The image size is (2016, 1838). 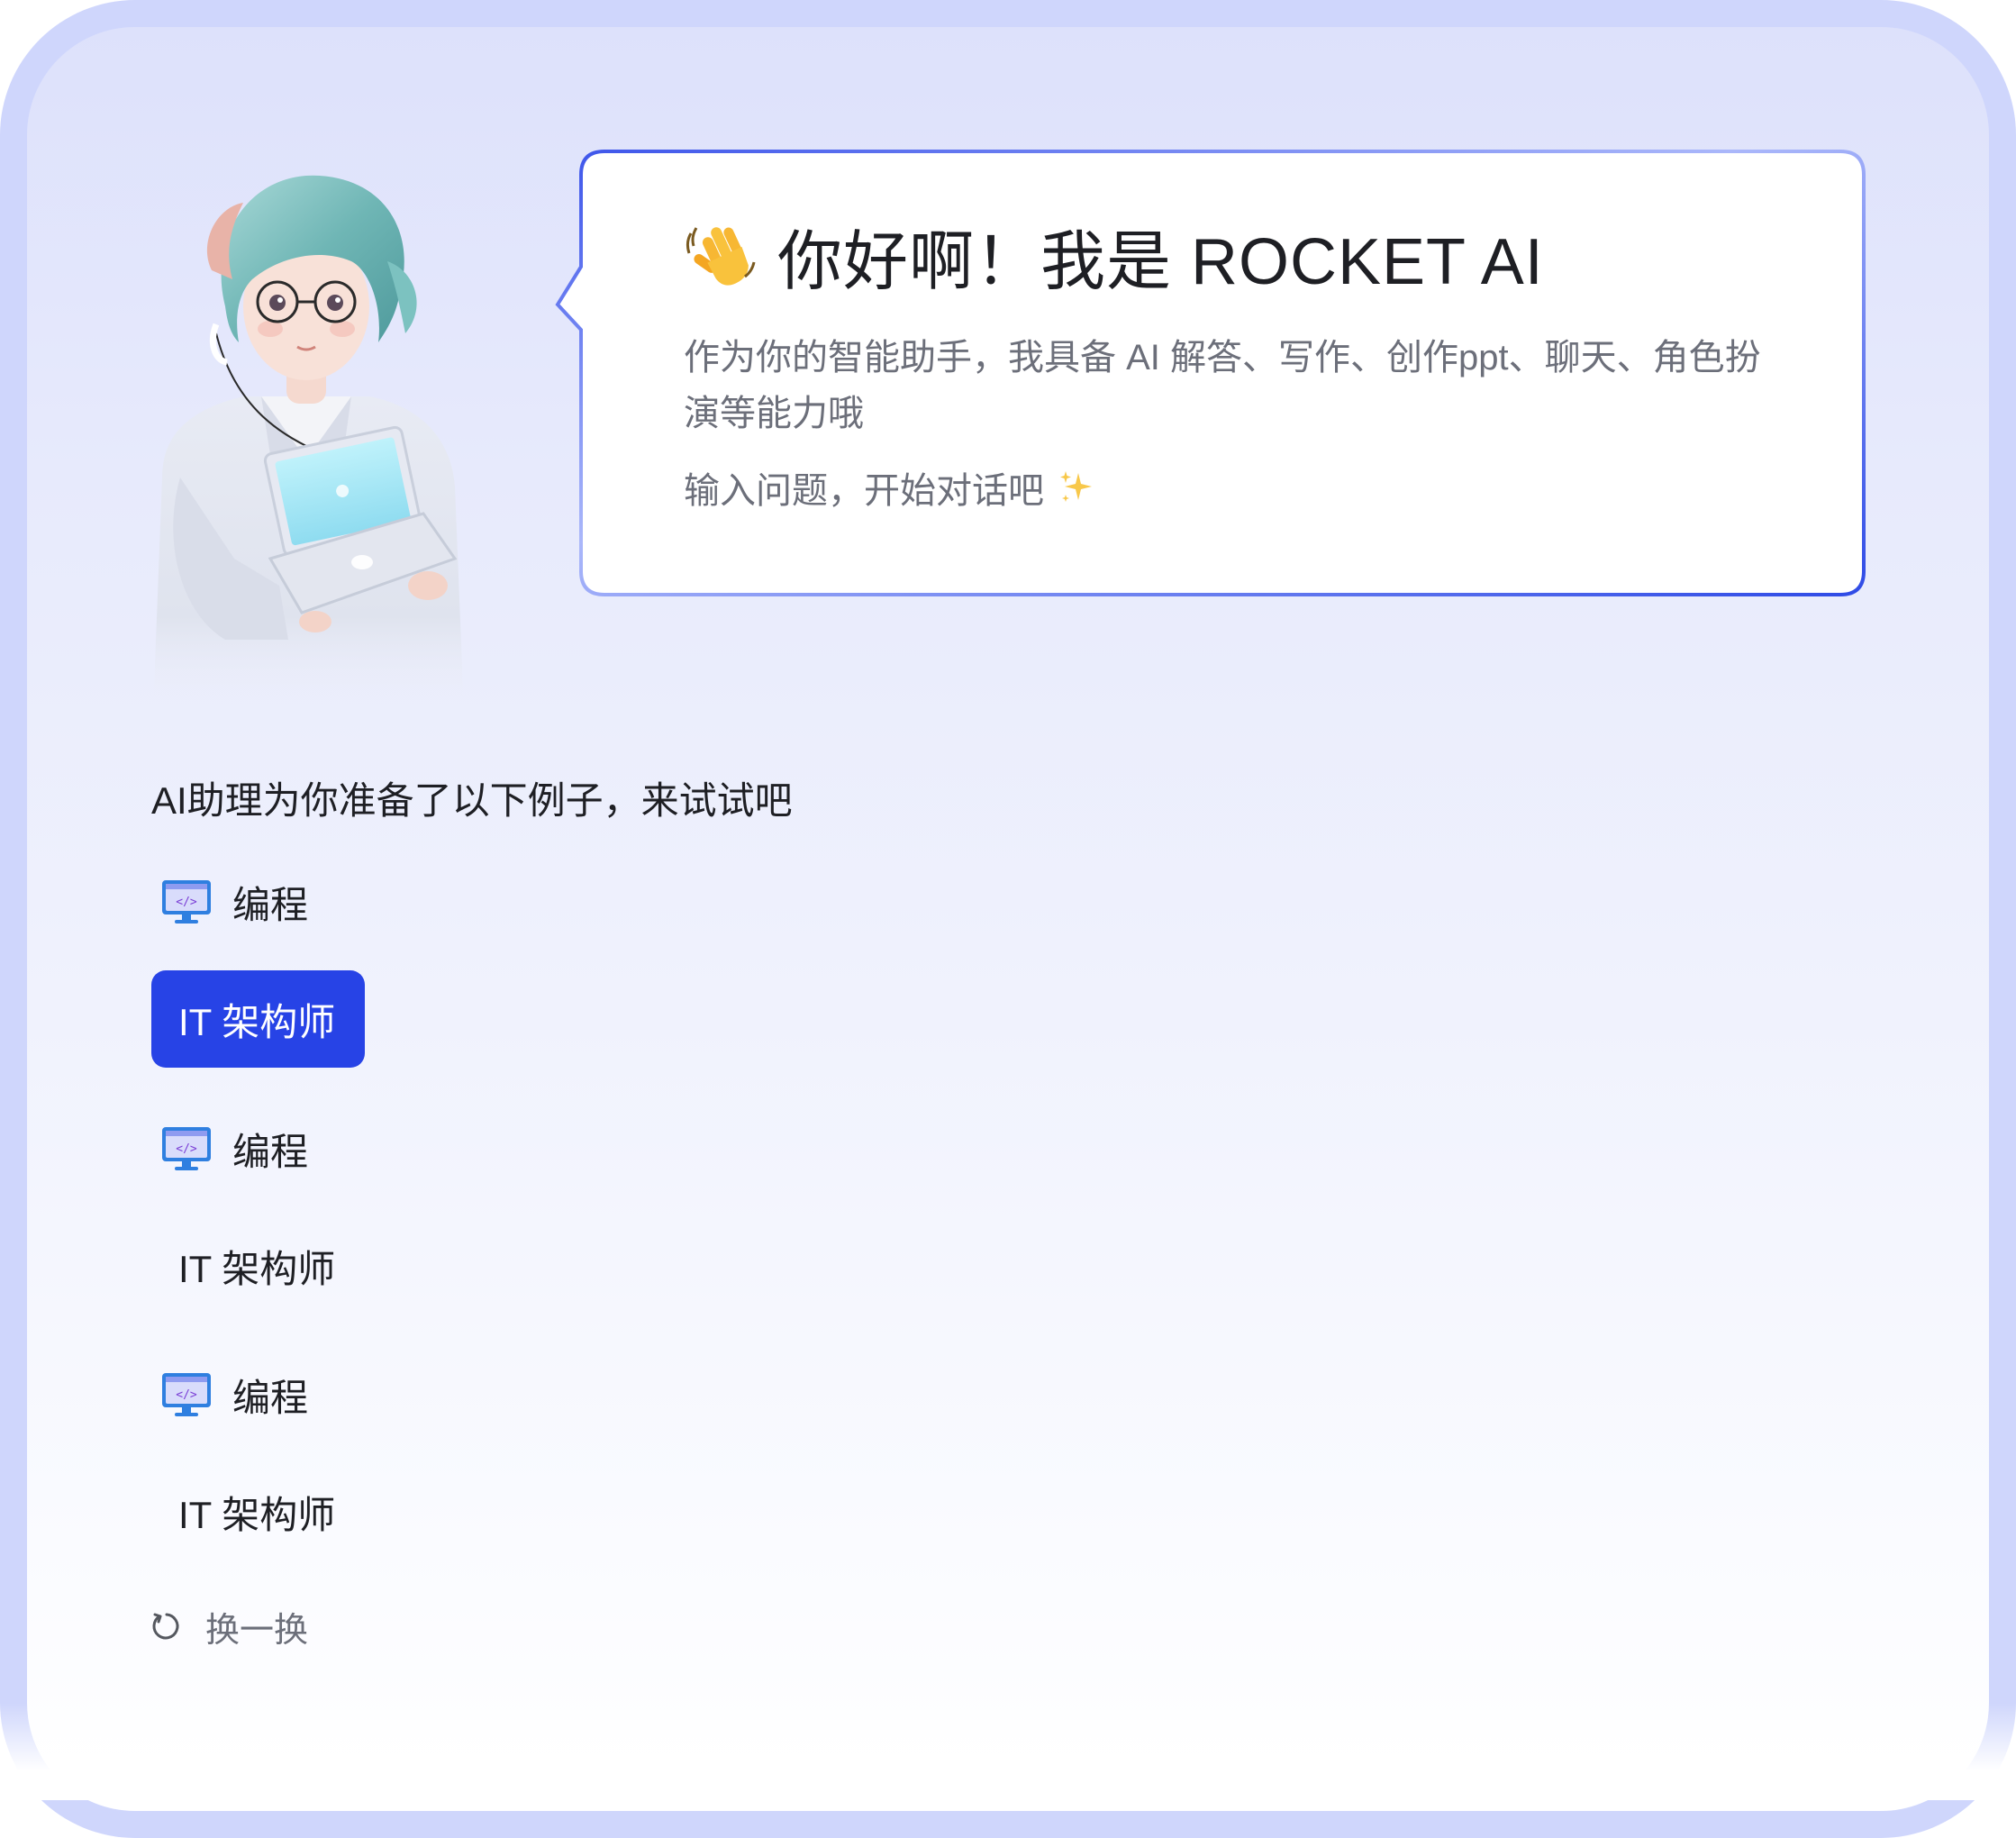 I want to click on refresh-label: 换一换, so click(x=257, y=1630).